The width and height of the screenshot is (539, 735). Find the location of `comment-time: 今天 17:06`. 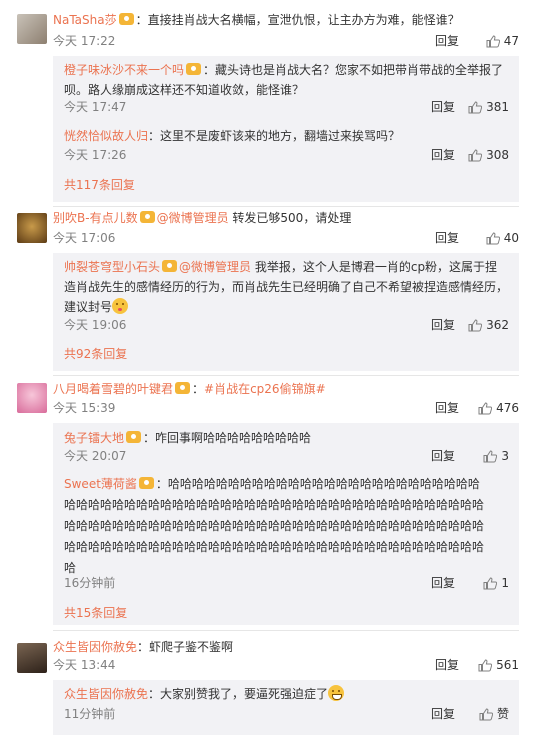

comment-time: 今天 17:06 is located at coordinates (84, 238).